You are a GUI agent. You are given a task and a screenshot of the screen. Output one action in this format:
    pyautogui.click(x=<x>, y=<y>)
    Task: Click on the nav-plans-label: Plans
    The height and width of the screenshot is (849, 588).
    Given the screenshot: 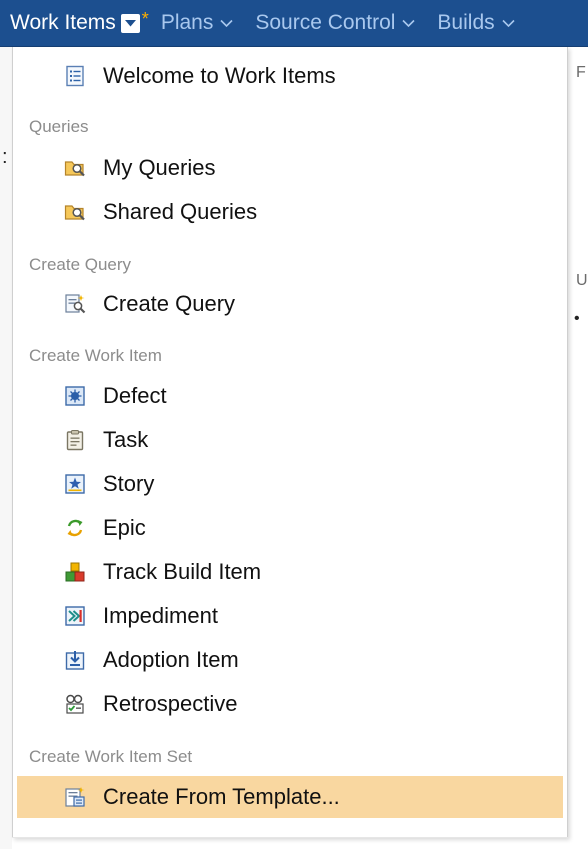 What is the action you would take?
    pyautogui.click(x=187, y=22)
    